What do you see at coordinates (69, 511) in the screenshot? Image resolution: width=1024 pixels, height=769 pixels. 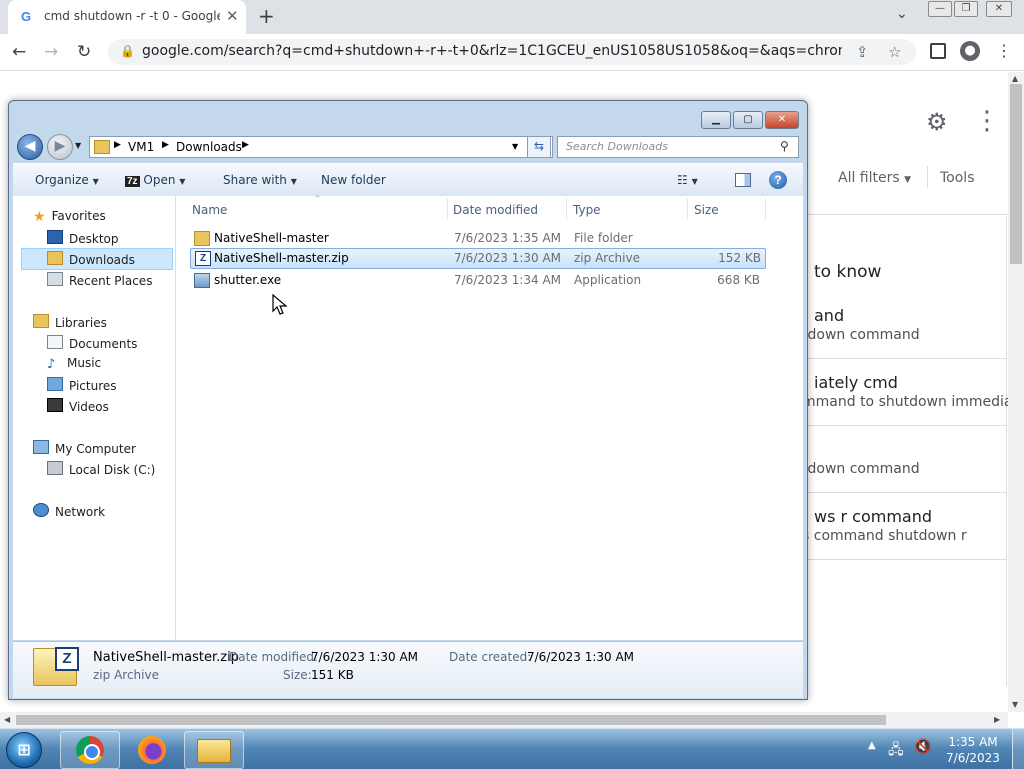 I see `sidebar-item-network: Network` at bounding box center [69, 511].